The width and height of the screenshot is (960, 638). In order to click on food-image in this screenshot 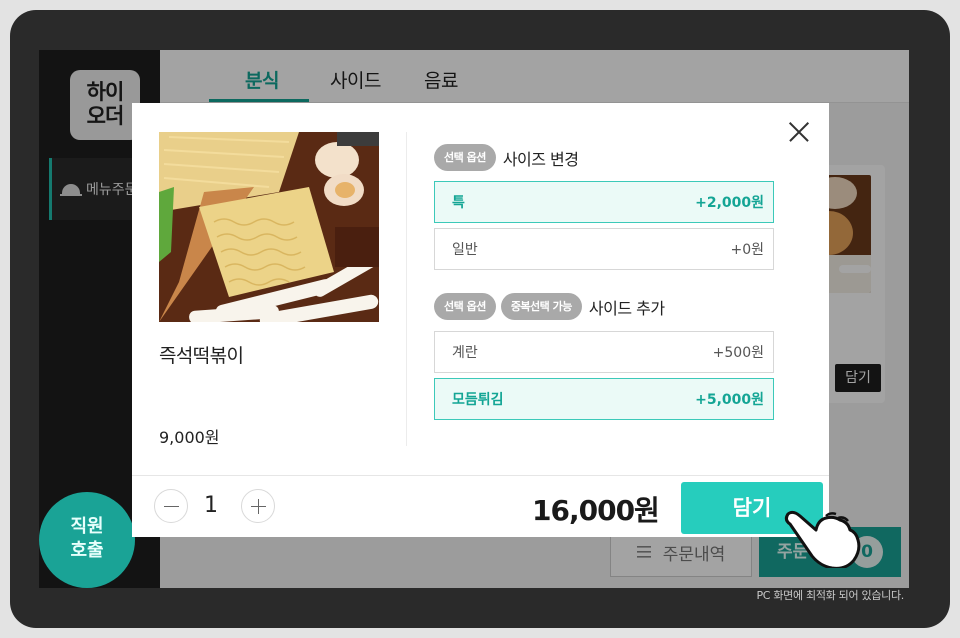, I will do `click(269, 227)`.